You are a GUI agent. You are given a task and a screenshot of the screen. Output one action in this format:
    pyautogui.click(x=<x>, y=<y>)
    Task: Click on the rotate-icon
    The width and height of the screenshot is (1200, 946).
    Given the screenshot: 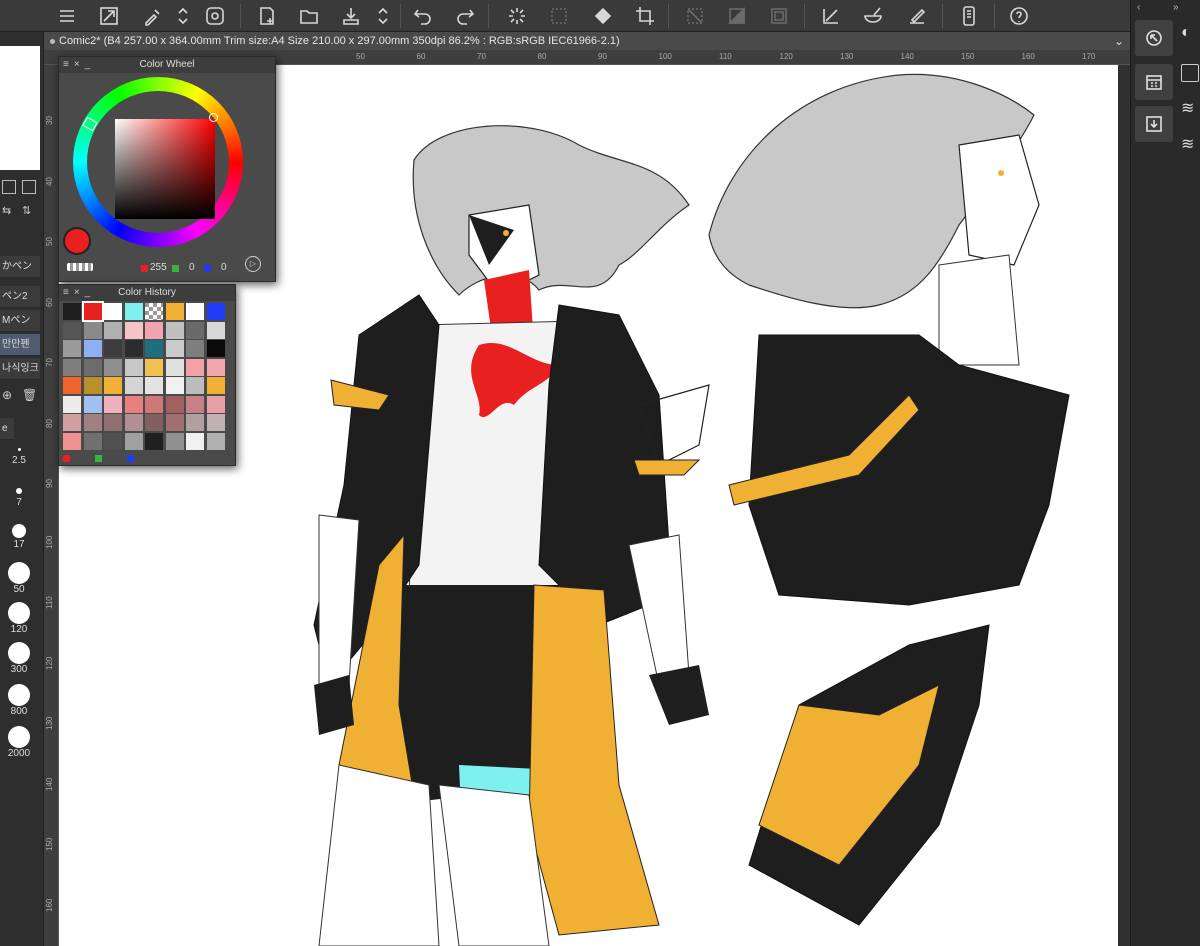 What is the action you would take?
    pyautogui.click(x=9, y=187)
    